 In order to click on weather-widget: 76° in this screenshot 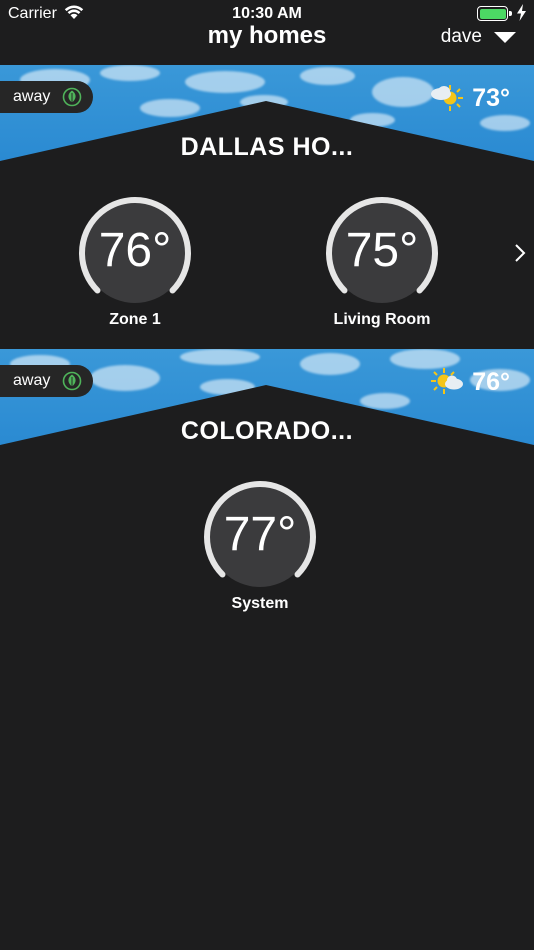, I will do `click(470, 382)`.